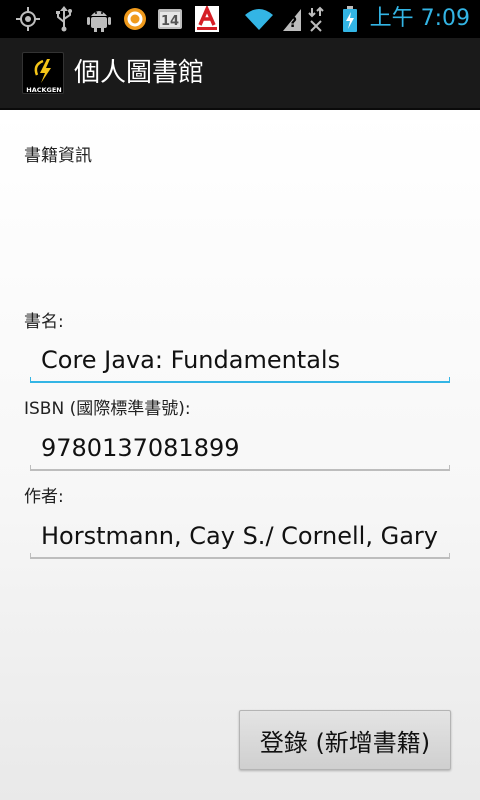 Image resolution: width=480 pixels, height=800 pixels. Describe the element at coordinates (170, 21) in the screenshot. I see `calendar-badge-text: 14` at that location.